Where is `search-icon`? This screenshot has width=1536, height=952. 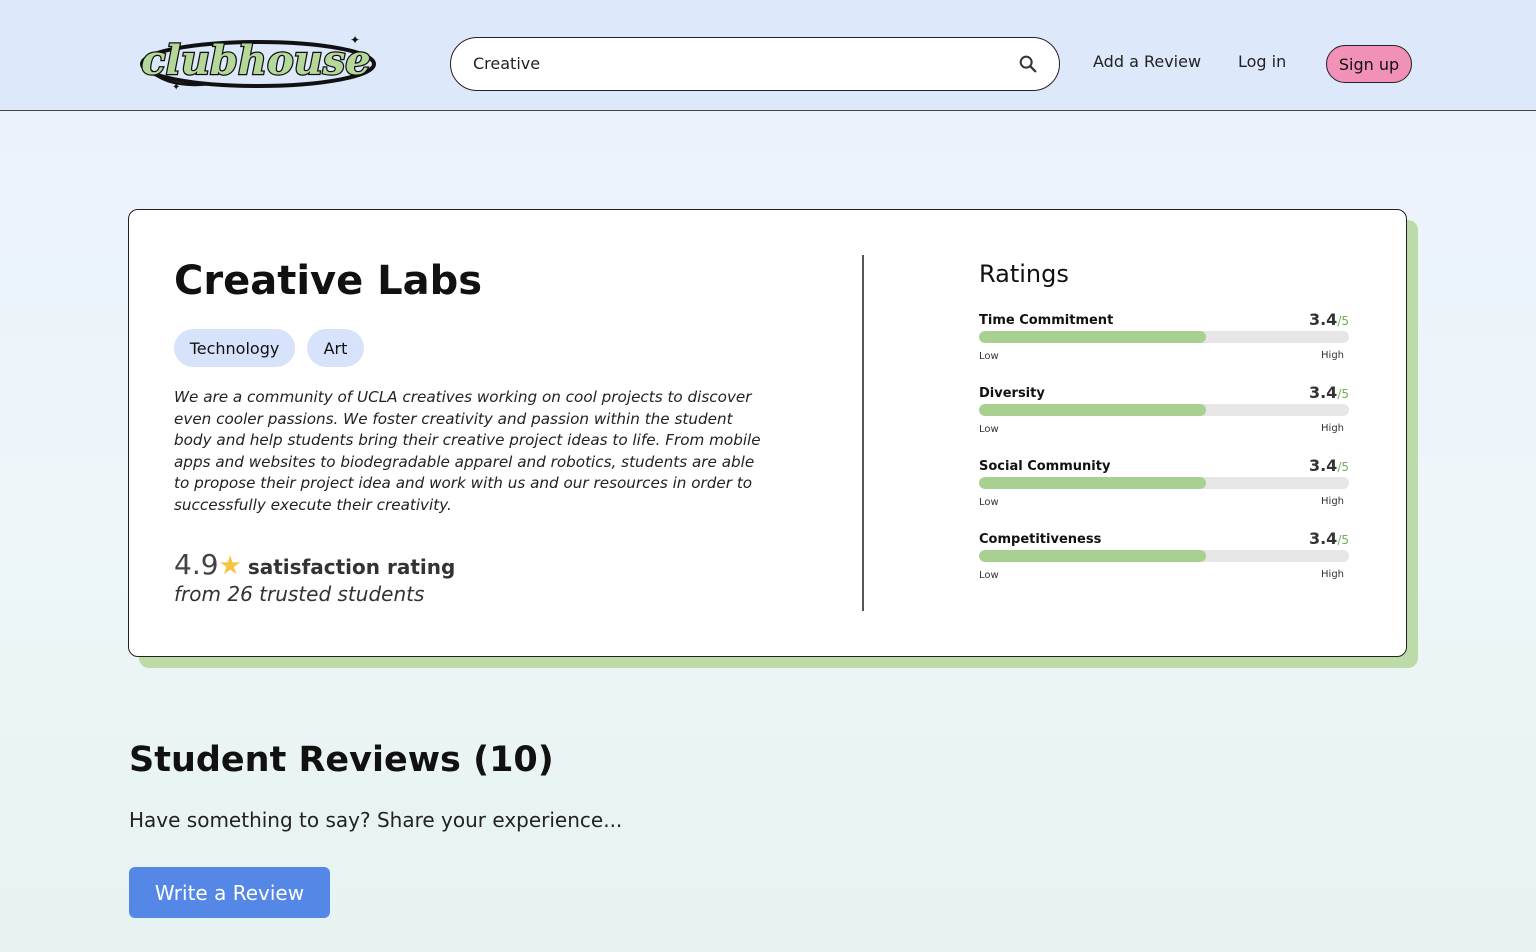
search-icon is located at coordinates (1028, 64).